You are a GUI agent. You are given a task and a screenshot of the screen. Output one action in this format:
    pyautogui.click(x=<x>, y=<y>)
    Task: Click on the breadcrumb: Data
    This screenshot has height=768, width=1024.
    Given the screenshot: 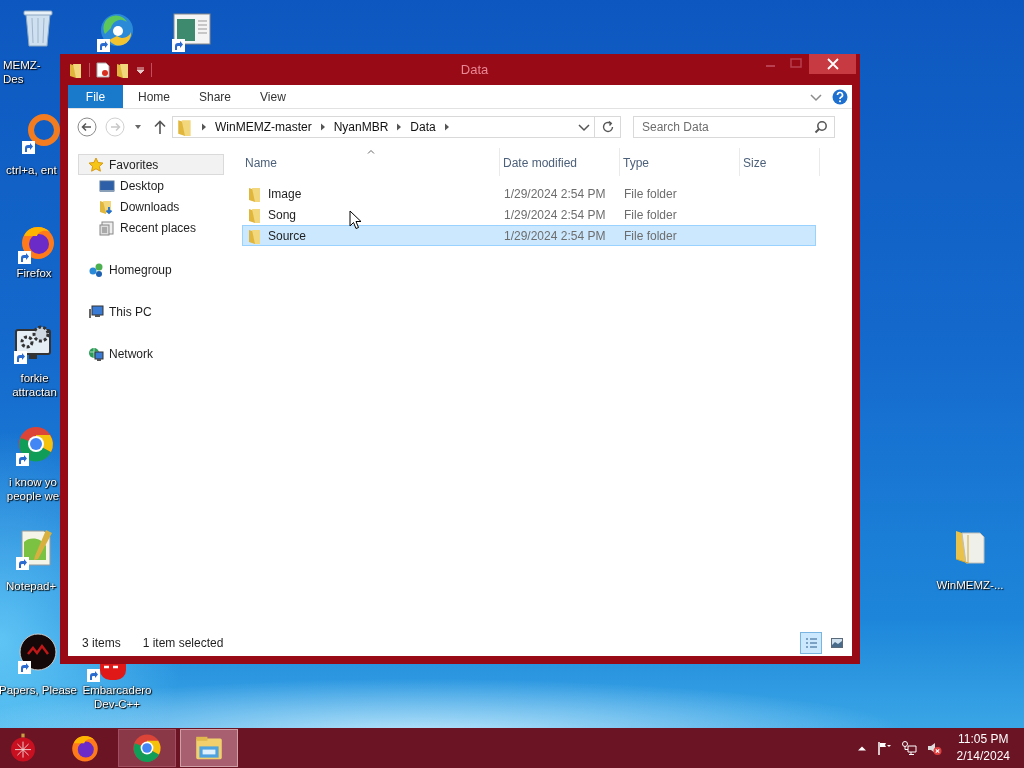 What is the action you would take?
    pyautogui.click(x=423, y=127)
    